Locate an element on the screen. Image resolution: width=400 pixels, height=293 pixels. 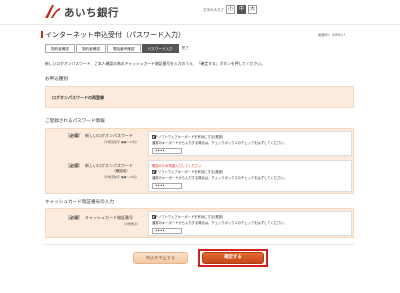
confirm-password-label-2: （確認用） is located at coordinates (121, 171).